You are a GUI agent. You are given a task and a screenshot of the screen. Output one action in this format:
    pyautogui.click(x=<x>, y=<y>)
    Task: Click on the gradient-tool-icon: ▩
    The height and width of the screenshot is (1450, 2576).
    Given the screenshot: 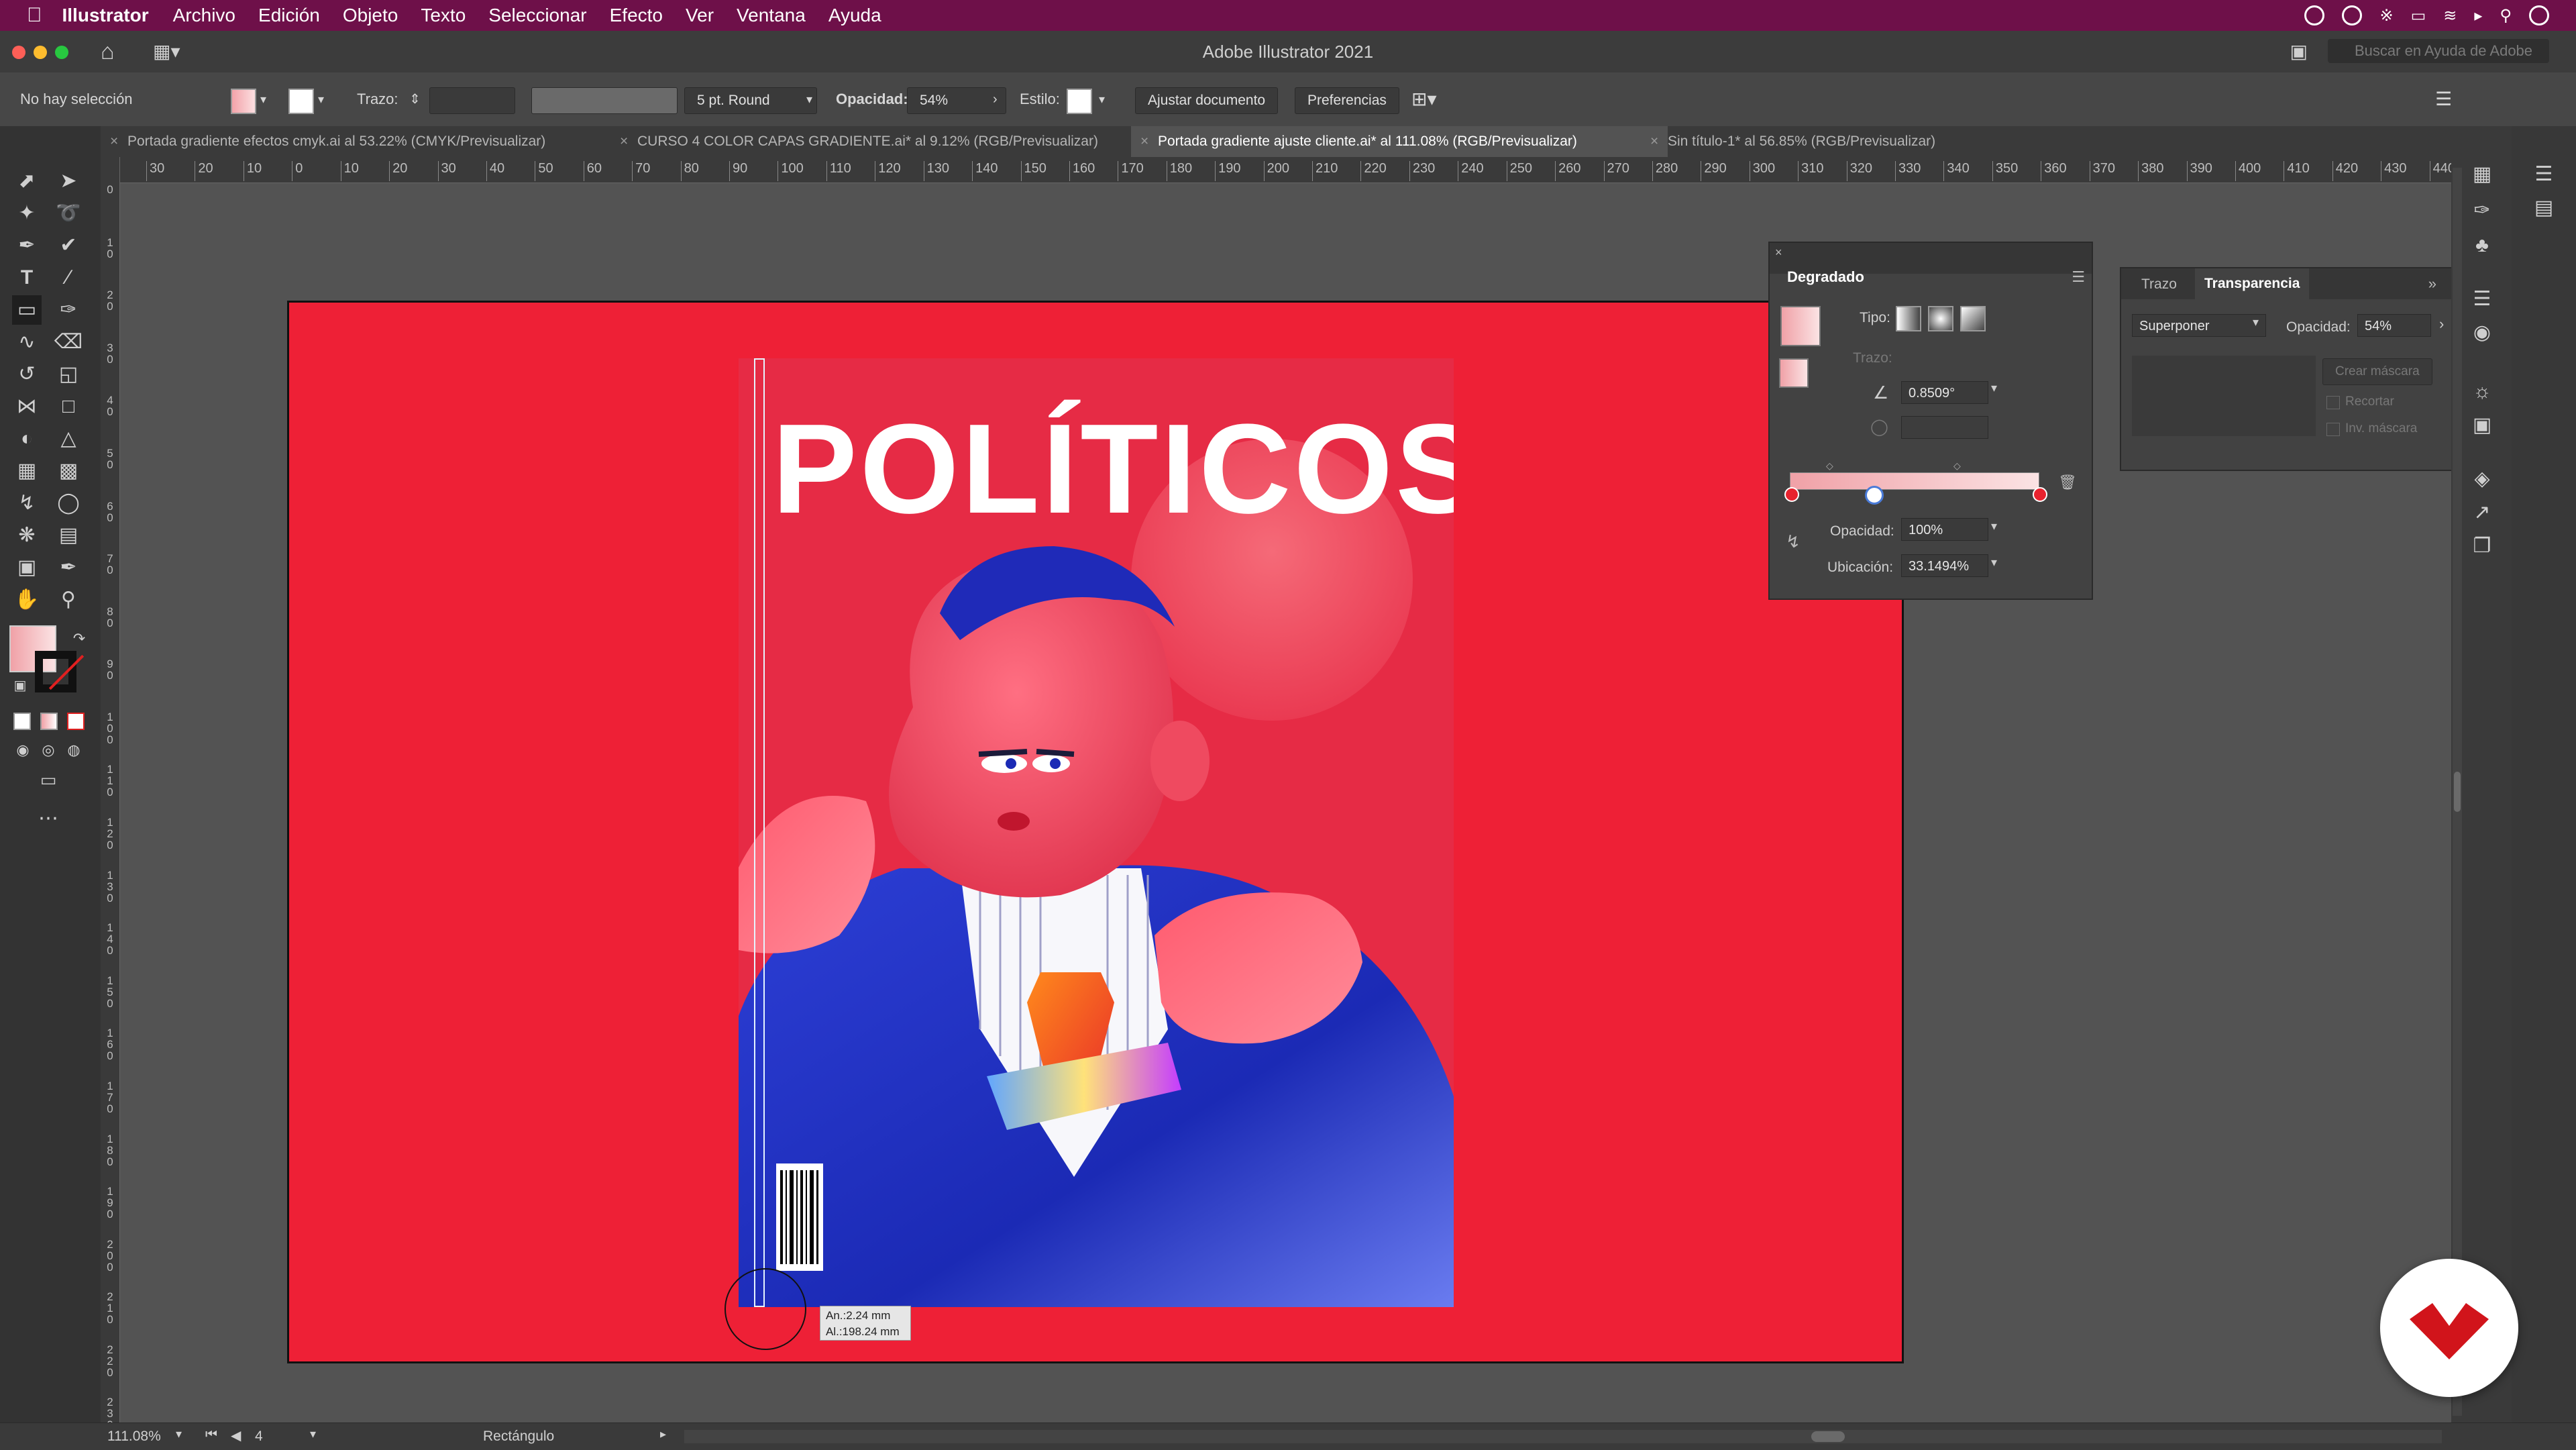 What is the action you would take?
    pyautogui.click(x=68, y=471)
    